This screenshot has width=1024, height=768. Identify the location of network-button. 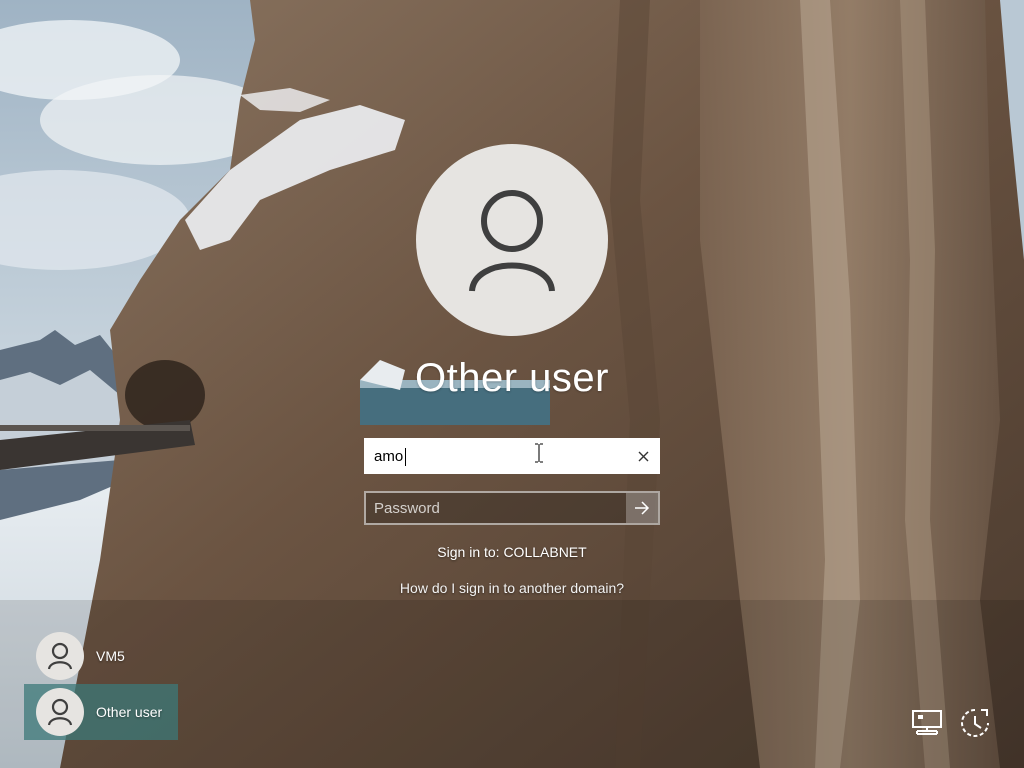
(927, 723).